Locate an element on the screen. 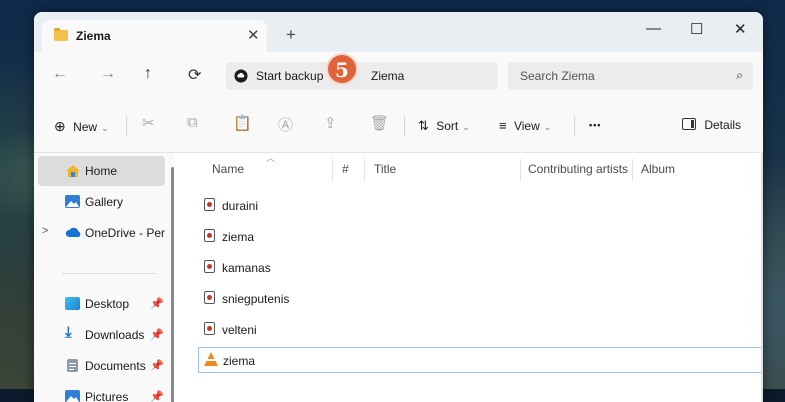  annotation-badge: 5 is located at coordinates (342, 69).